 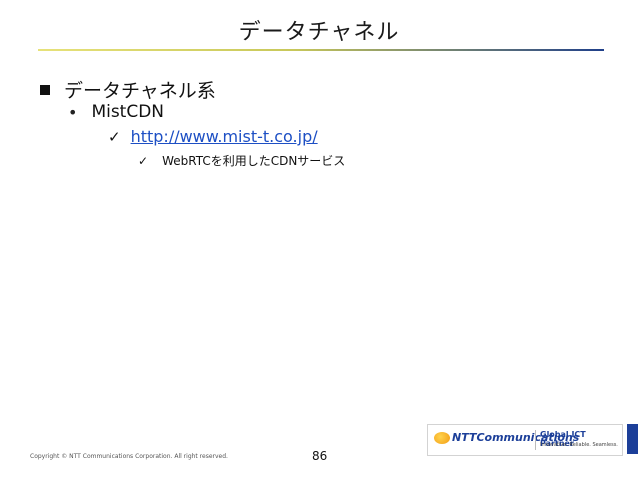 What do you see at coordinates (442, 438) in the screenshot?
I see `ntt-orb-icon` at bounding box center [442, 438].